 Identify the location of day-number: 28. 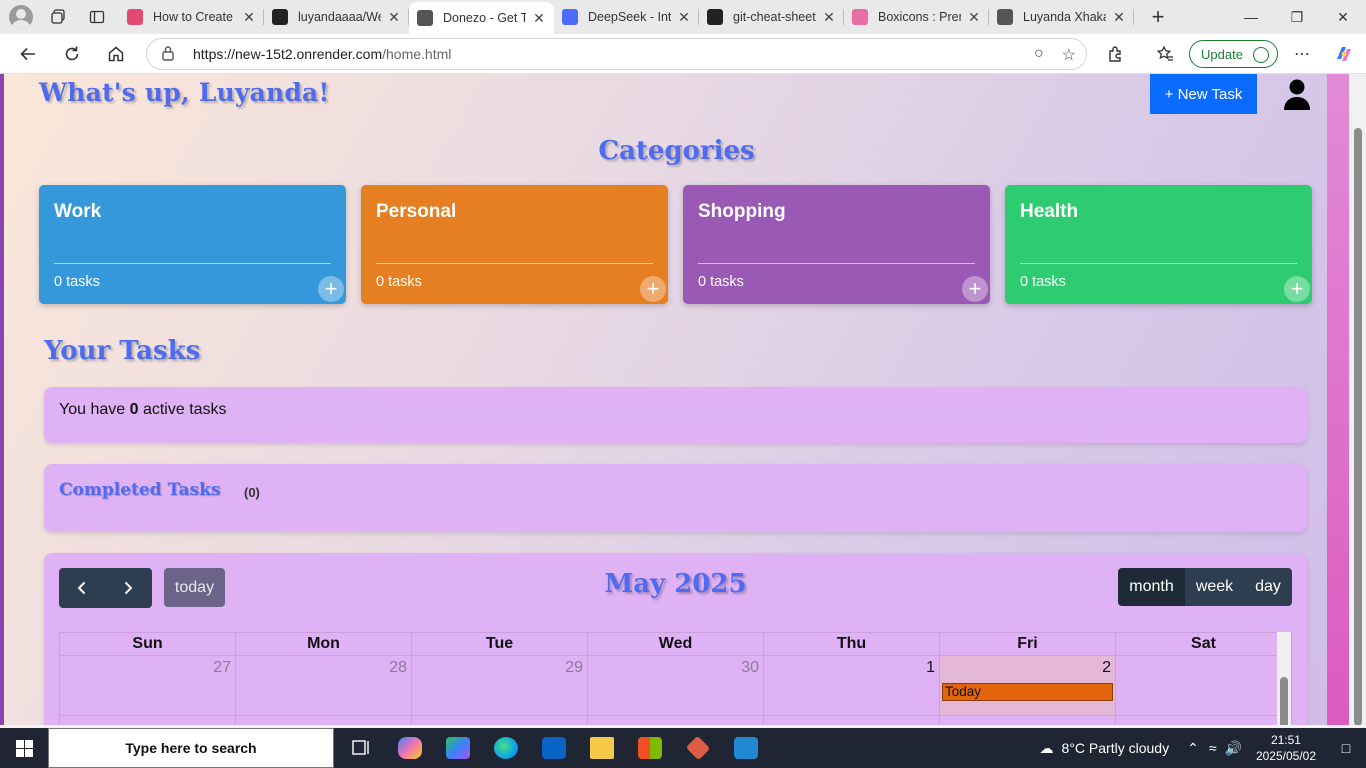
(398, 668).